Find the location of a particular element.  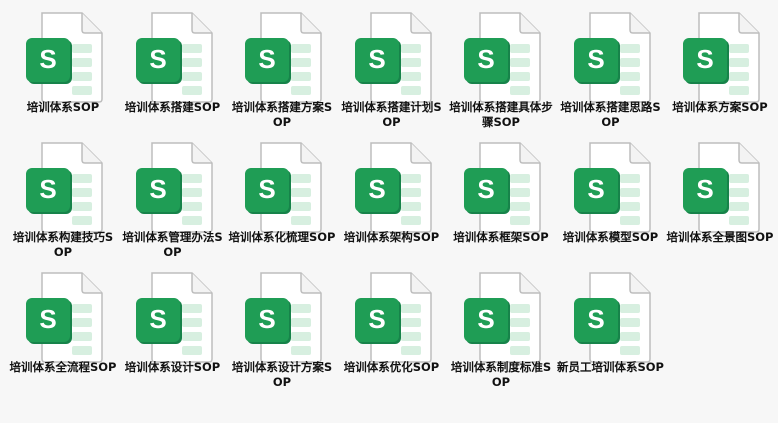

file-item: S 培训体系化梳理SOP is located at coordinates (282, 203).